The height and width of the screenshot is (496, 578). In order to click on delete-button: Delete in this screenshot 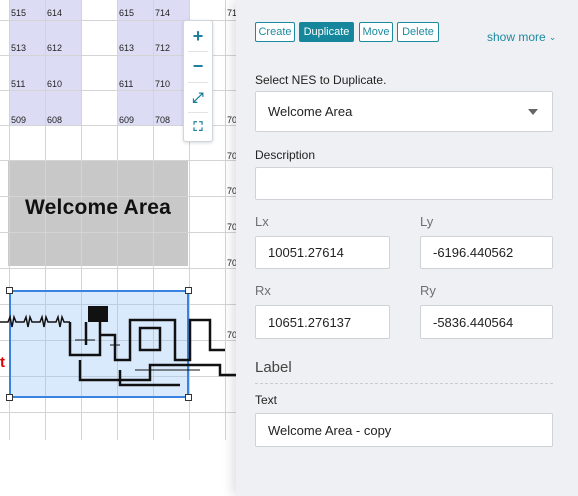, I will do `click(418, 32)`.